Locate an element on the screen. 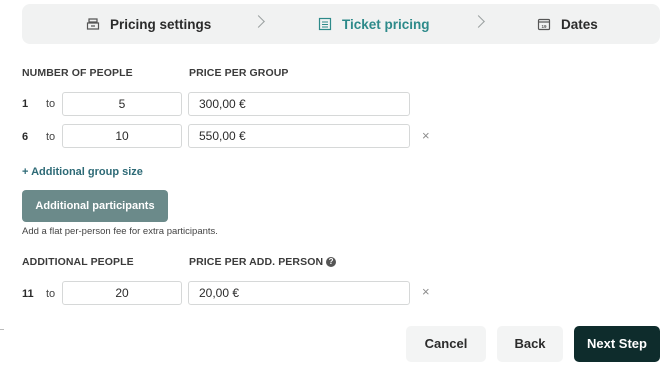 The width and height of the screenshot is (670, 372). step-label: Pricing settings is located at coordinates (161, 24).